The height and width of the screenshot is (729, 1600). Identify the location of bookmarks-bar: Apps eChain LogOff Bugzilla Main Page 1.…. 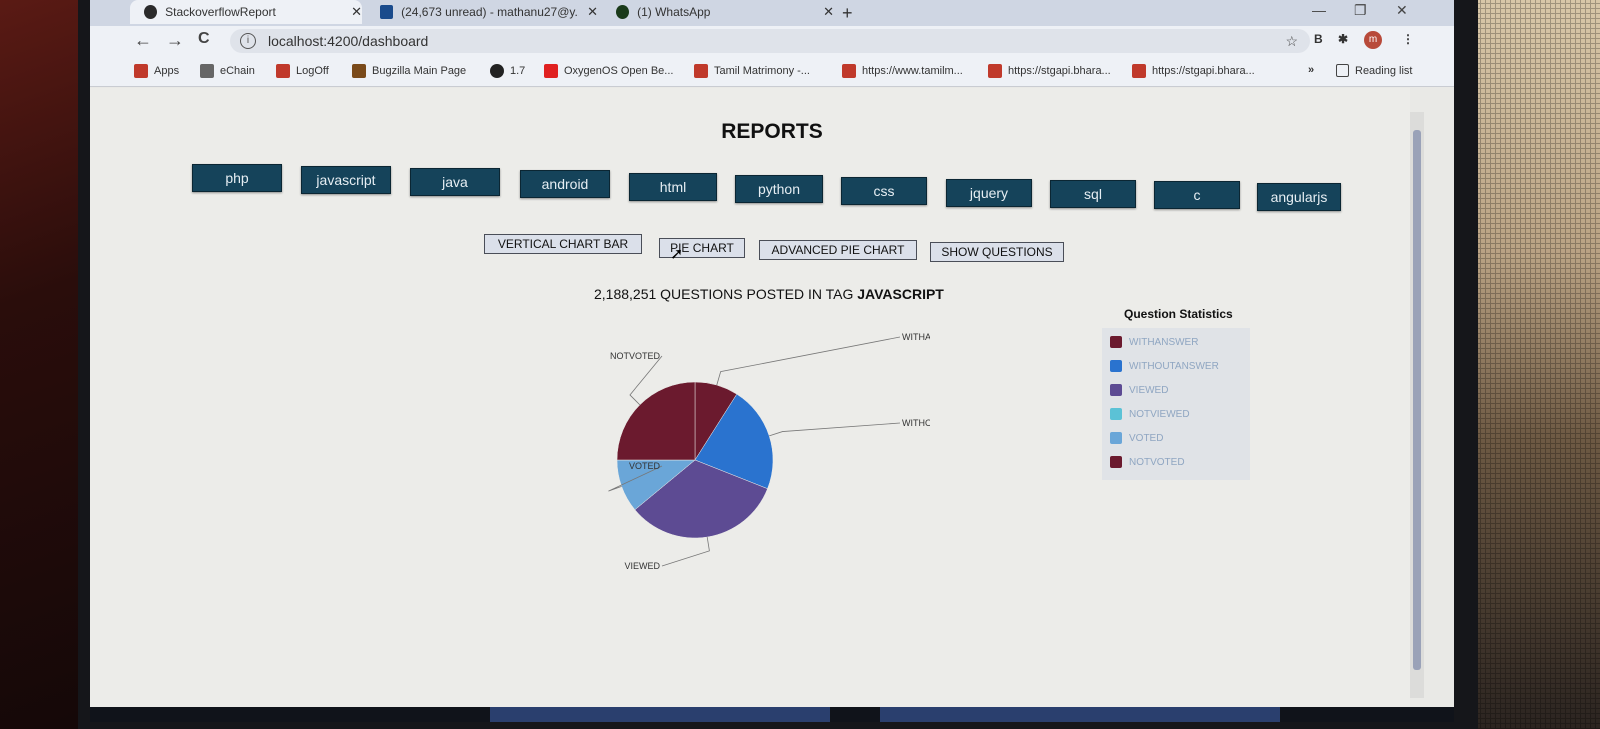
(772, 71).